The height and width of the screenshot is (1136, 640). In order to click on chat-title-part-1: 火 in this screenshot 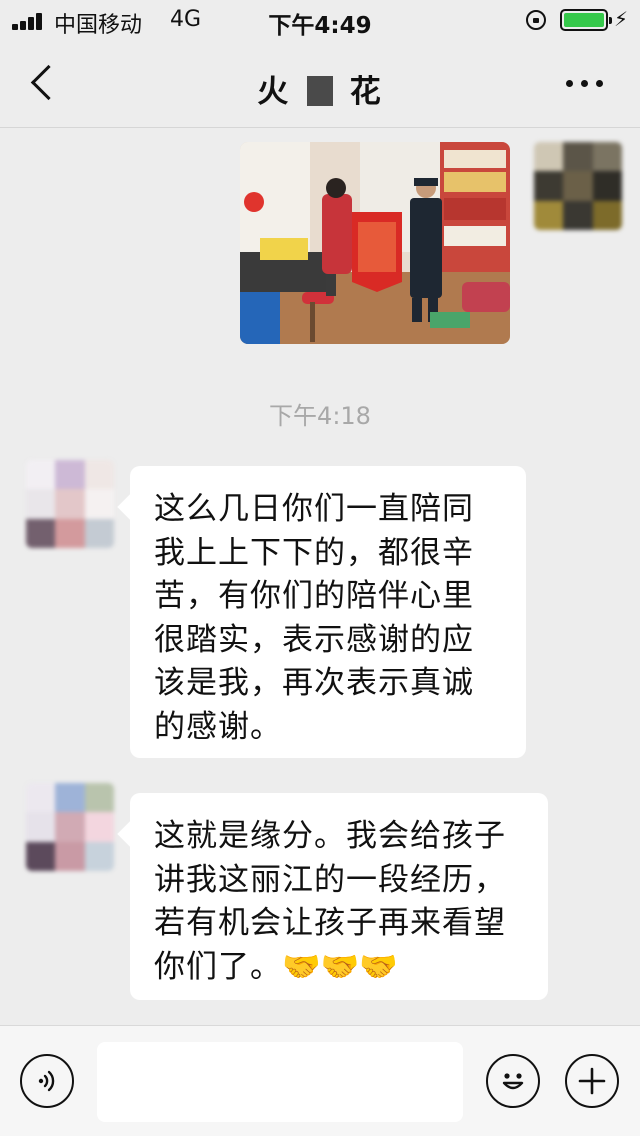, I will do `click(274, 92)`.